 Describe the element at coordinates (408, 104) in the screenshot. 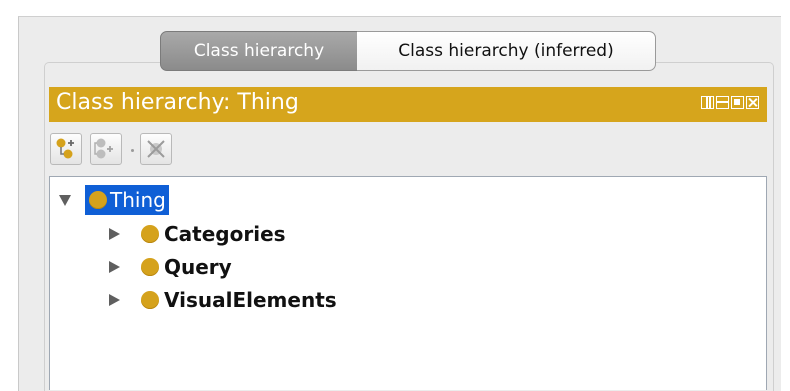

I see `view-title-bar: Class hierarchy: Thing` at that location.